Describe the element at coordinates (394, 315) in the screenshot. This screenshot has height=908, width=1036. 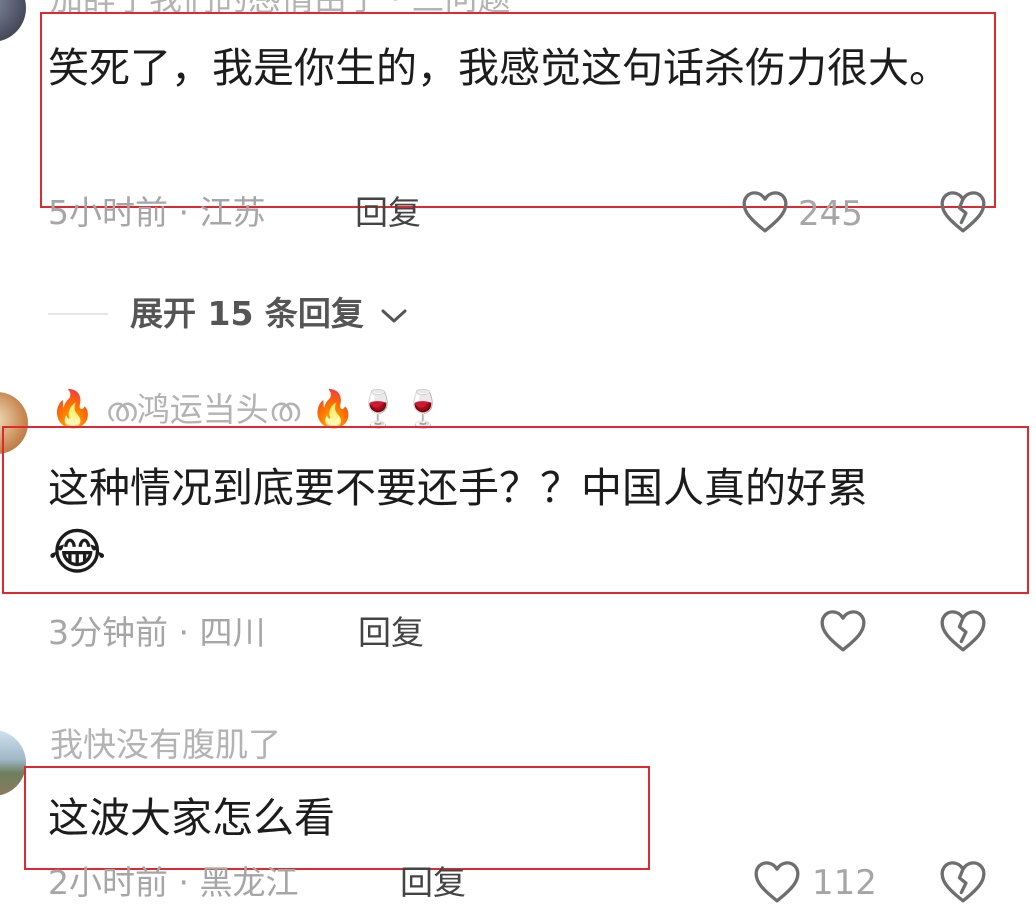
I see `chevron-down-icon` at that location.